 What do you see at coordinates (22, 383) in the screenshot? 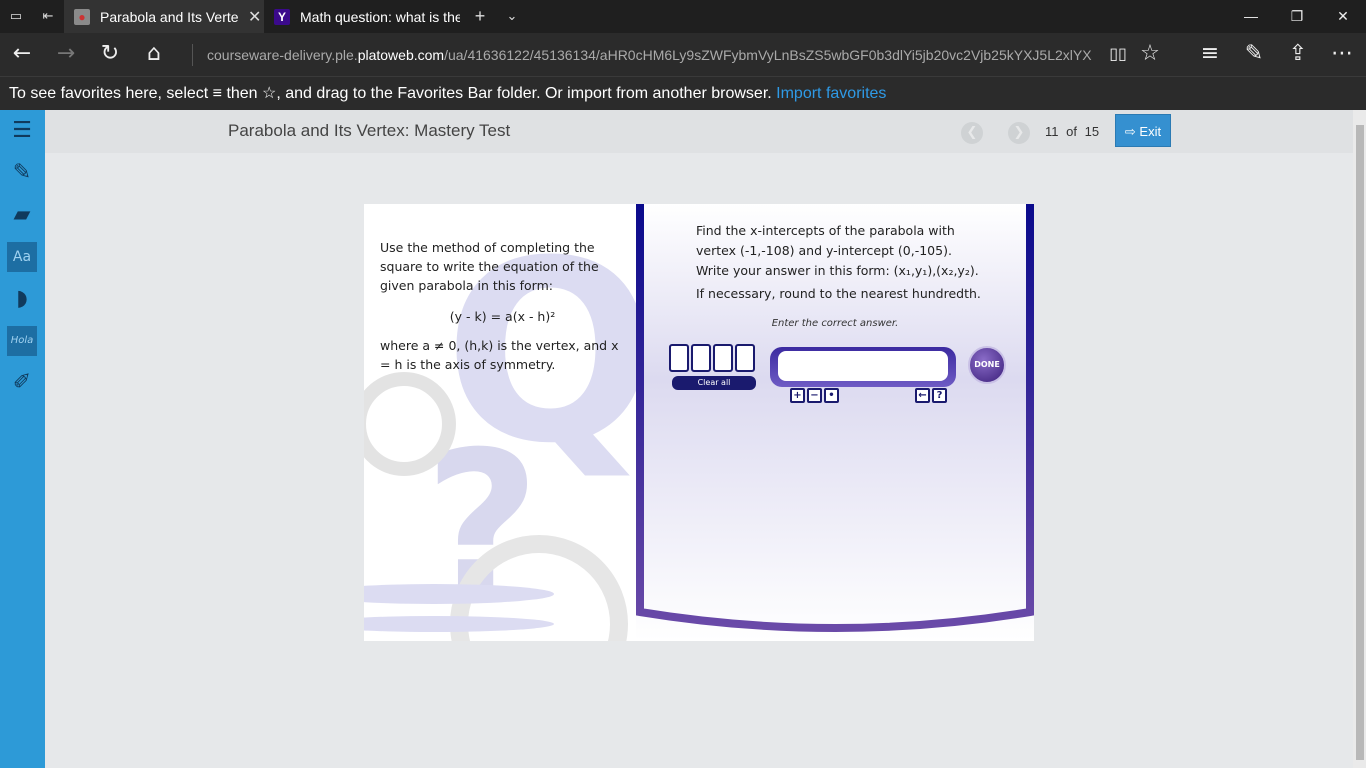
I see `highlighter-icon: ✐` at bounding box center [22, 383].